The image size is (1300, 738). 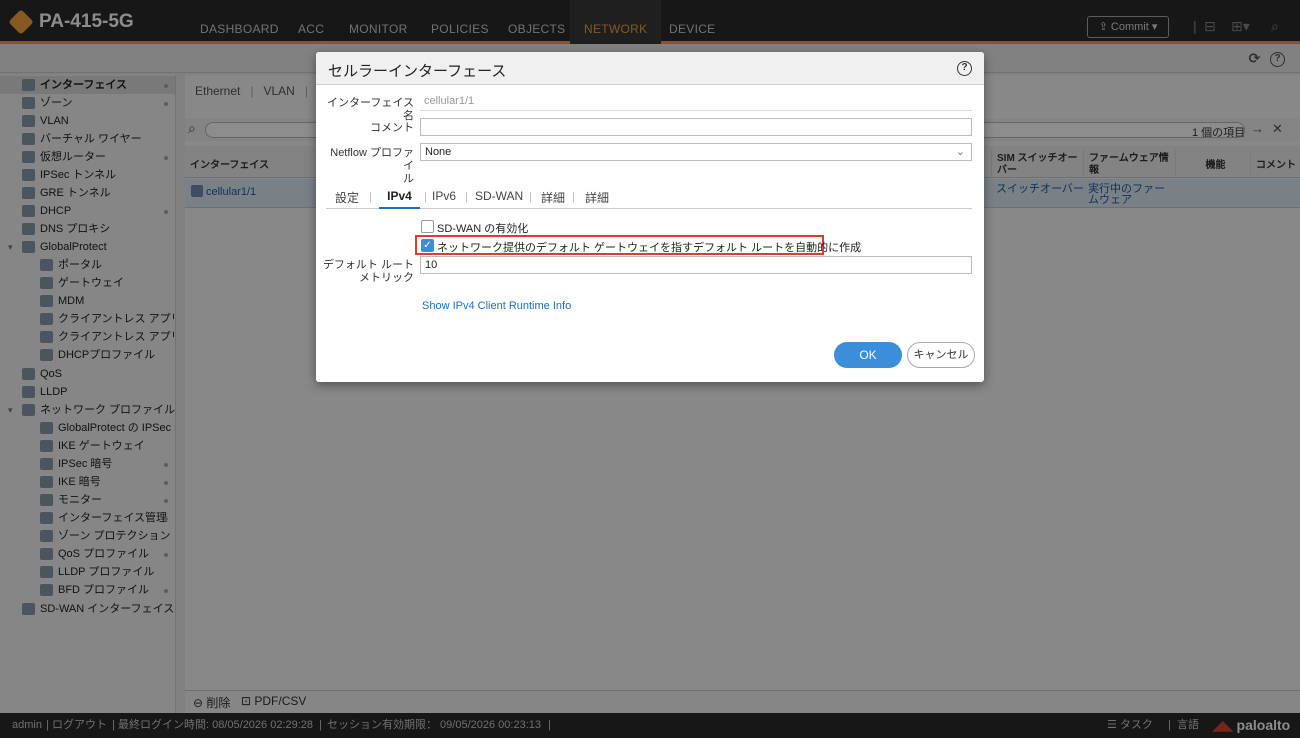 I want to click on interface-name-field: cellular1/1, so click(x=696, y=102).